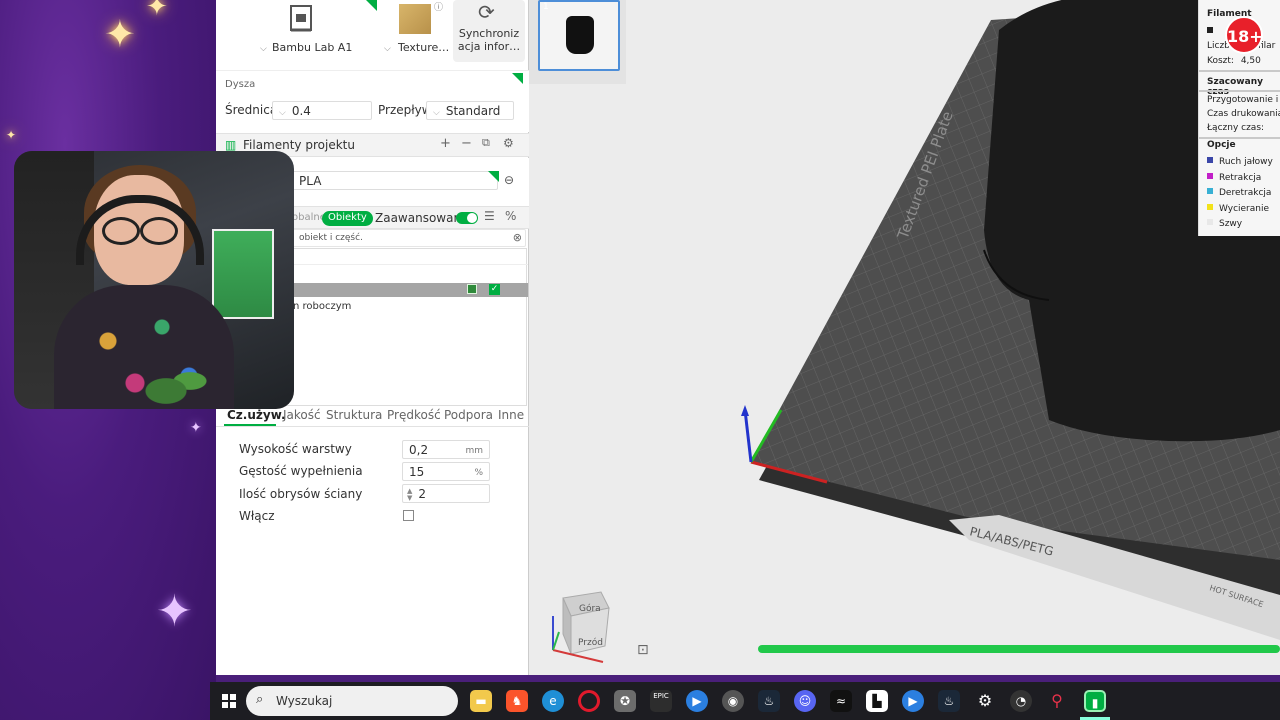 The image size is (1280, 720). Describe the element at coordinates (582, 627) in the screenshot. I see `view-cube: Góra Przód` at that location.